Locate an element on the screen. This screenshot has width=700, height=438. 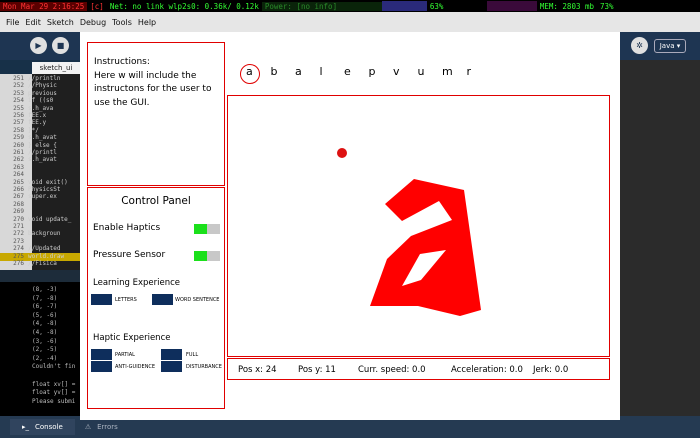
line-number: 260 is located at coordinates (18, 145).